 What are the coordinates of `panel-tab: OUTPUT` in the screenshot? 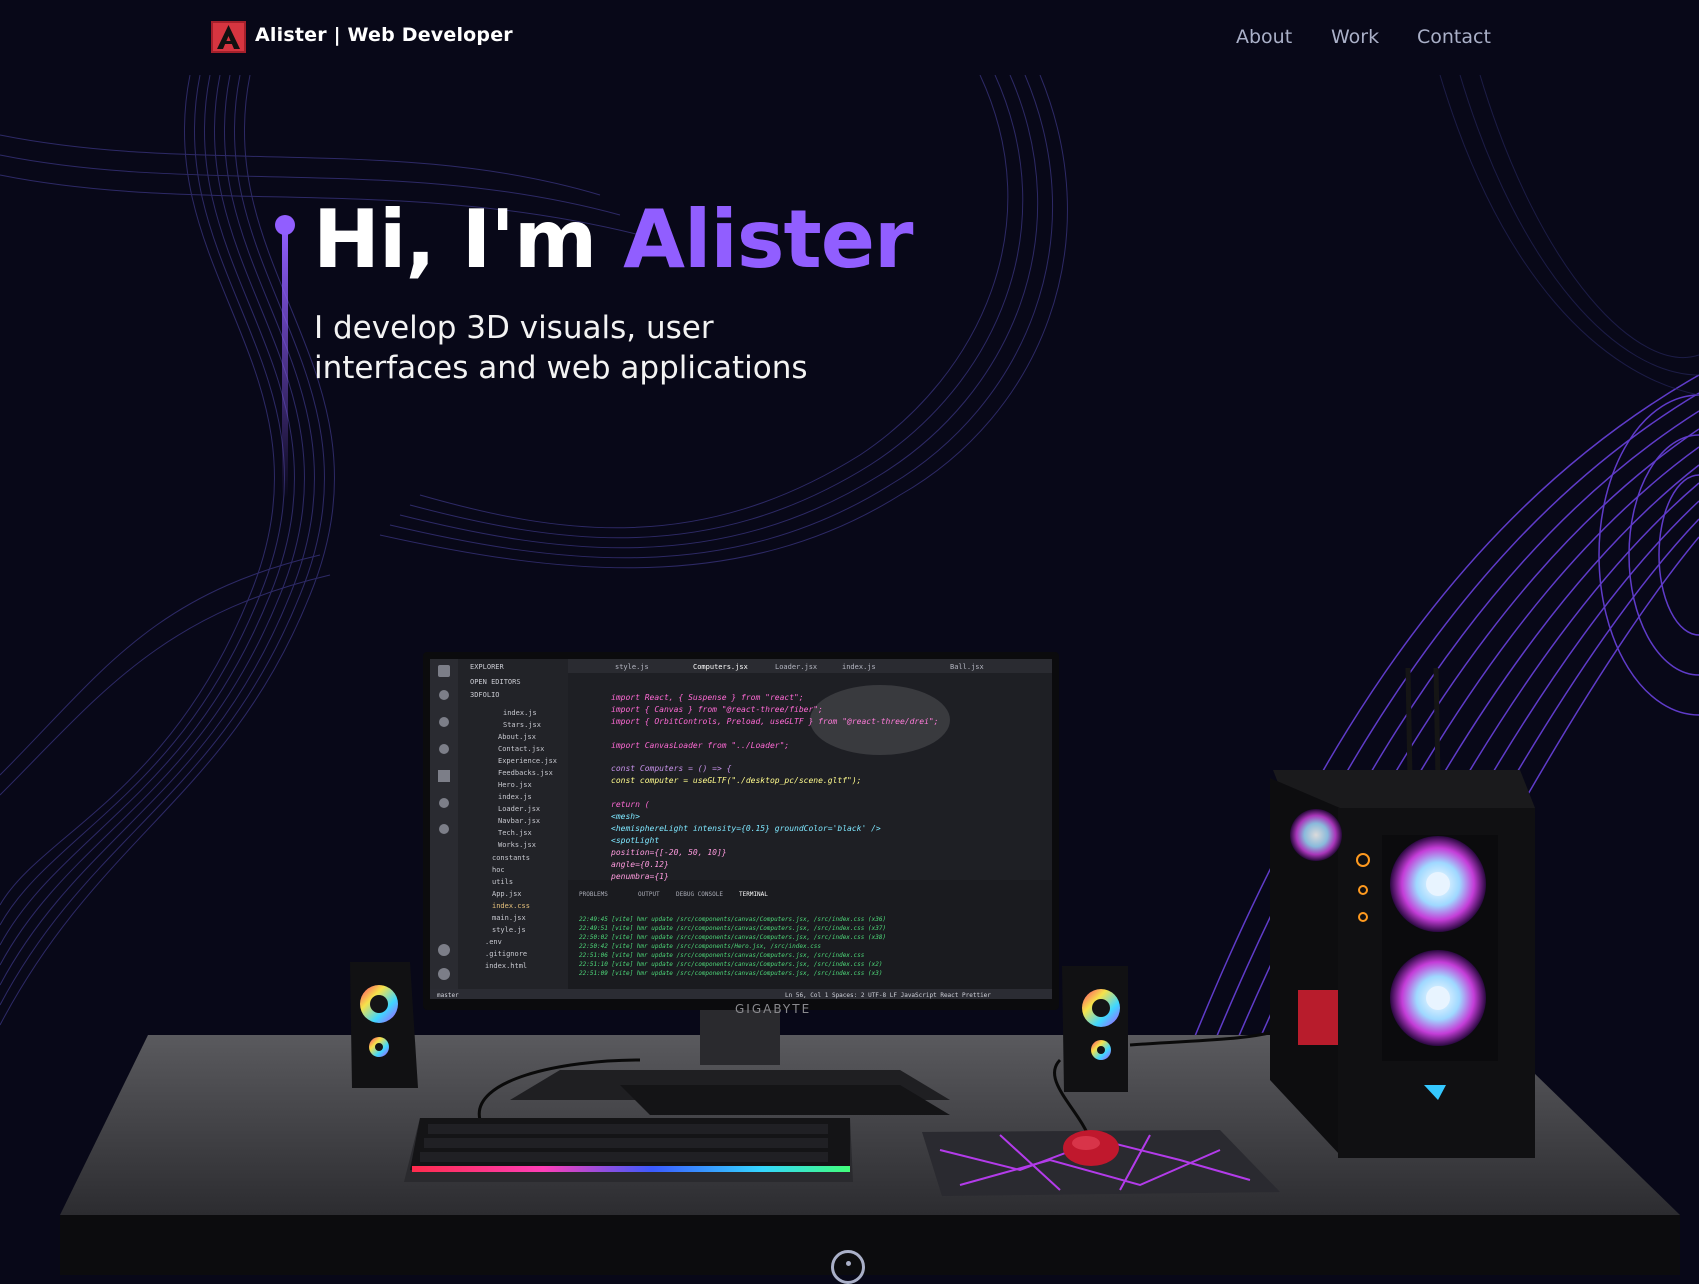 It's located at (649, 894).